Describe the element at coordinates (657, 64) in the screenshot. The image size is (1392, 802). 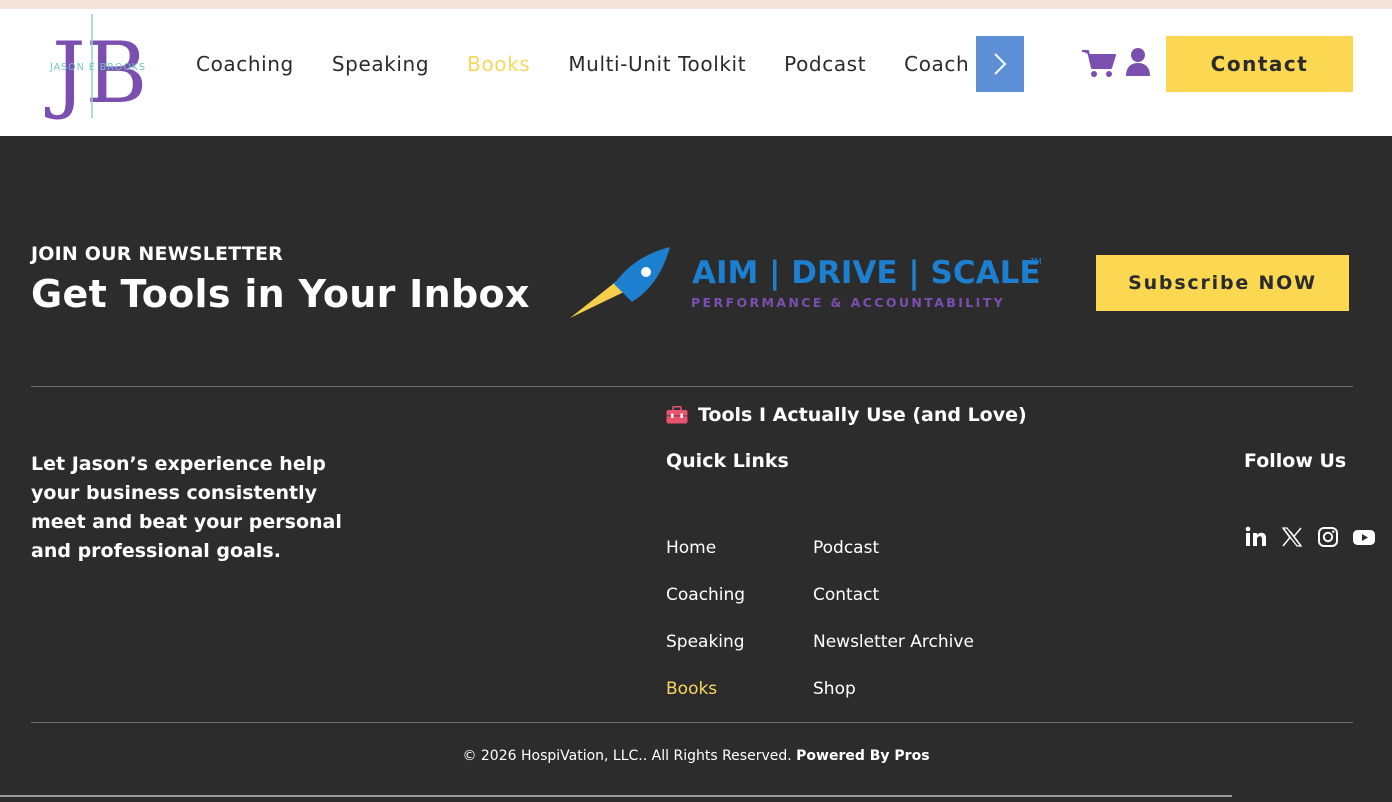
I see `nav-item-multi-unit-toolkit: Multi-Unit Toolkit` at that location.